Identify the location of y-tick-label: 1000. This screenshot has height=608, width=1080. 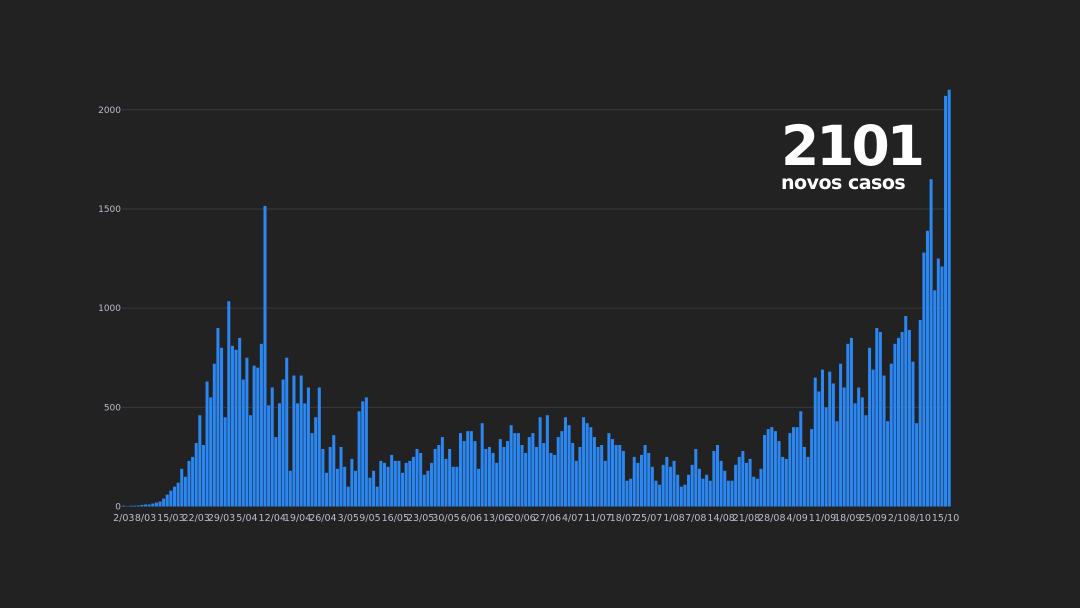
(109, 309).